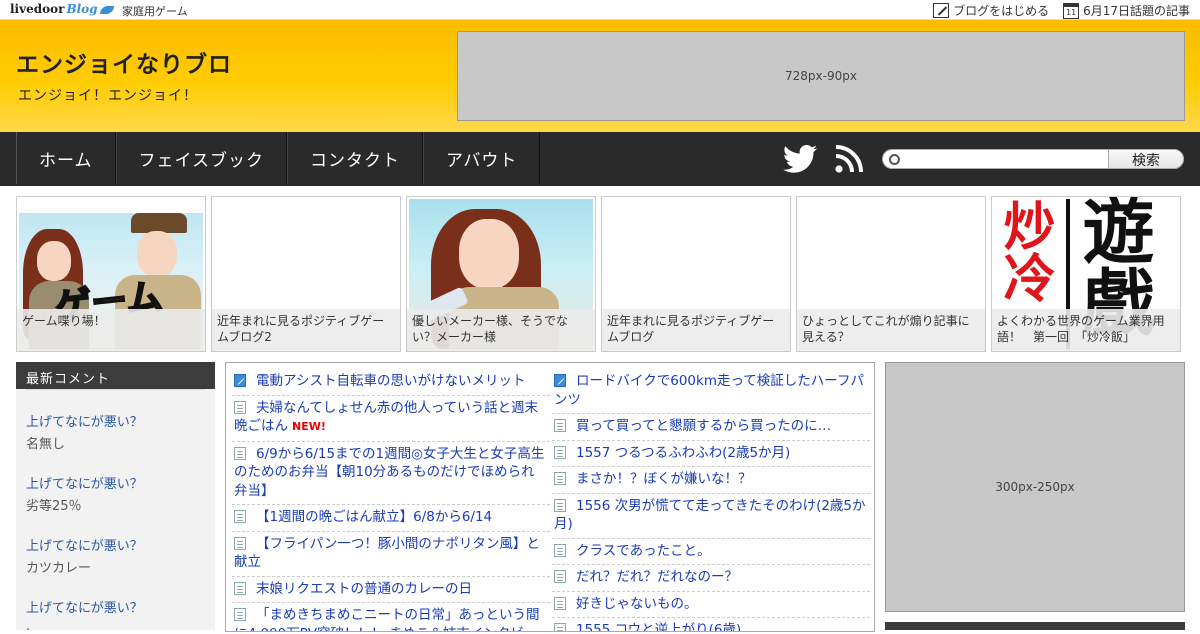  What do you see at coordinates (309, 426) in the screenshot?
I see `new-badge: NEW!` at bounding box center [309, 426].